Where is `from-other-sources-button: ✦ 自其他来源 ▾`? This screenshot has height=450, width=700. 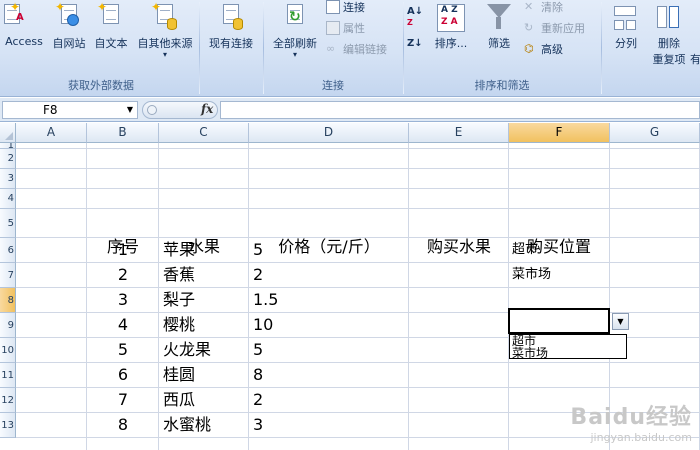 from-other-sources-button: ✦ 自其他来源 ▾ is located at coordinates (165, 29).